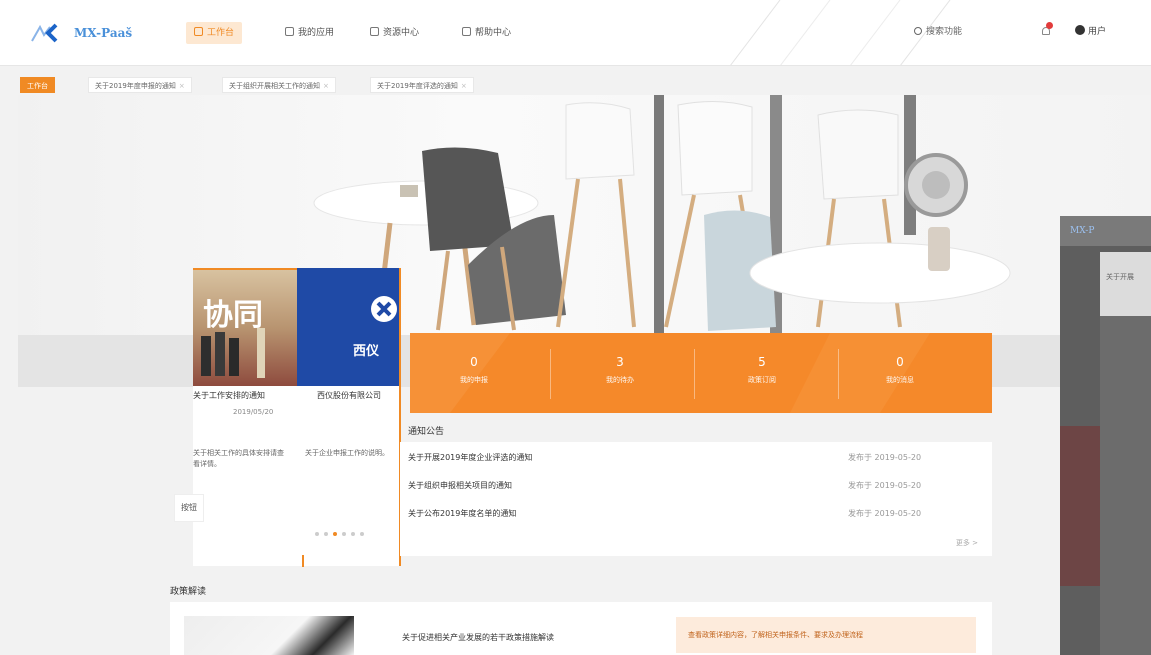 The height and width of the screenshot is (655, 1151). I want to click on resource-icon, so click(374, 31).